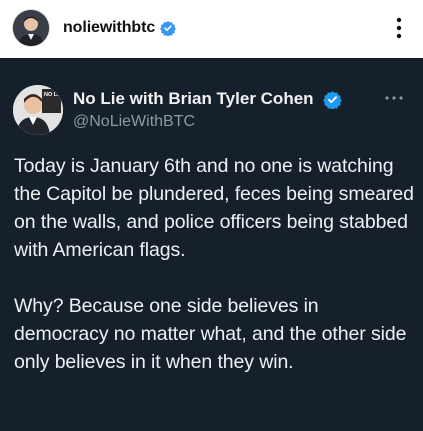 The width and height of the screenshot is (423, 431). I want to click on tweet-handle: @NoLieWithBTC, so click(134, 122).